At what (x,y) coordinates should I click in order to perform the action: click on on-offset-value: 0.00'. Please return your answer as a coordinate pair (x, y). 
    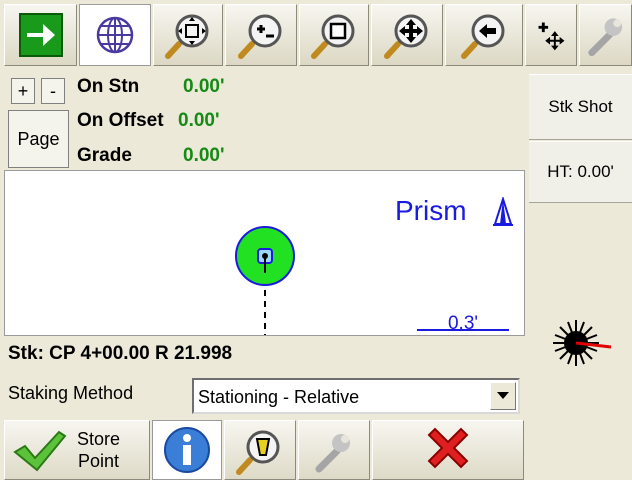
    Looking at the image, I should click on (199, 120).